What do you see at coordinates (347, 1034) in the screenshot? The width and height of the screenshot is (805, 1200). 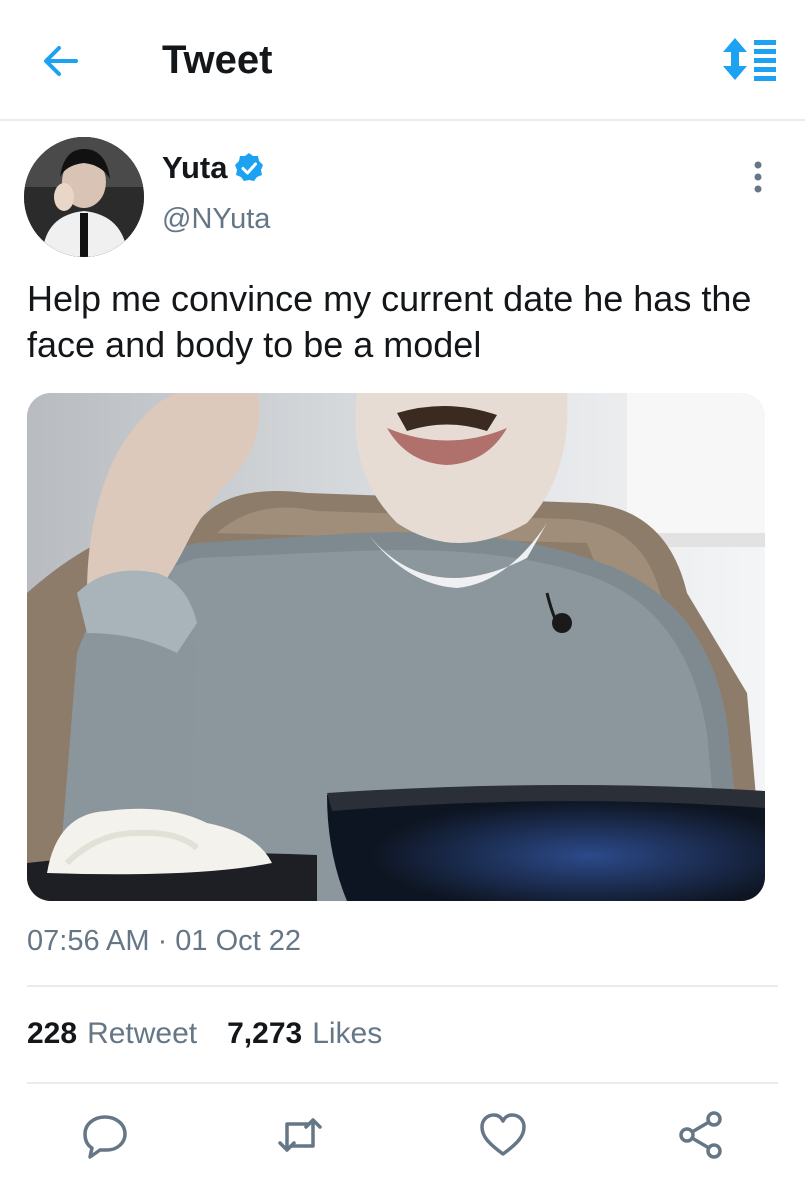 I see `like-label: Likes` at bounding box center [347, 1034].